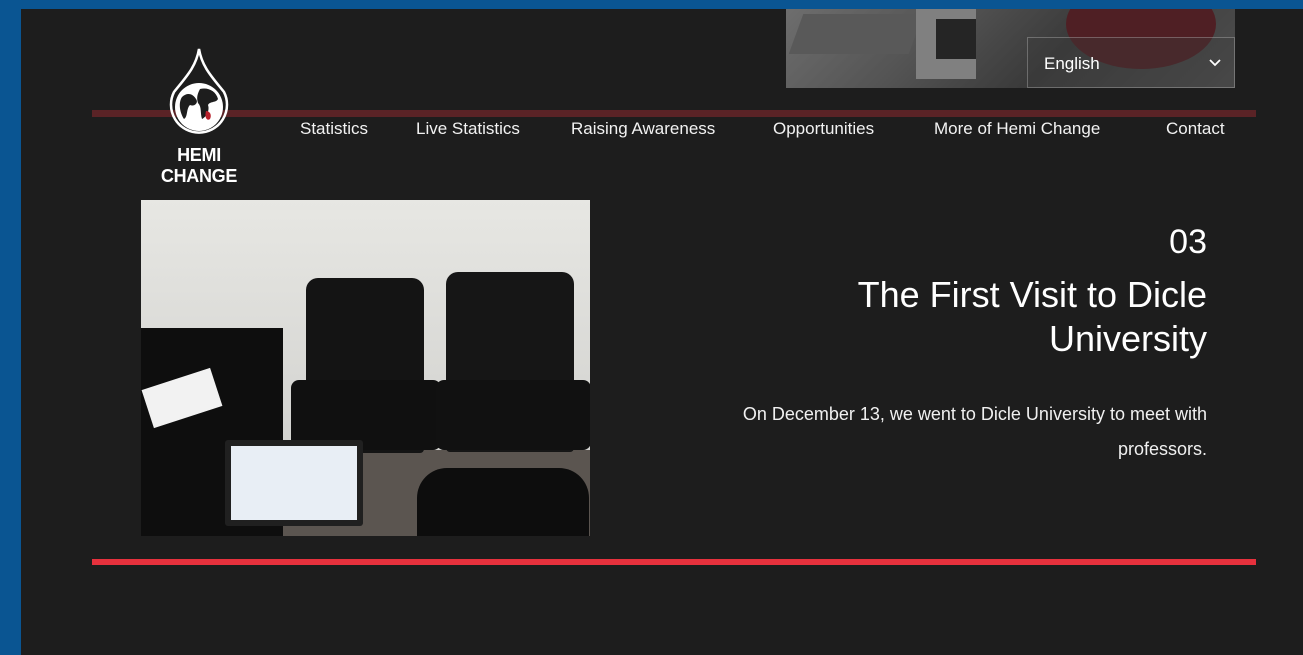 This screenshot has width=1303, height=655. What do you see at coordinates (1188, 242) in the screenshot?
I see `post-number: 03` at bounding box center [1188, 242].